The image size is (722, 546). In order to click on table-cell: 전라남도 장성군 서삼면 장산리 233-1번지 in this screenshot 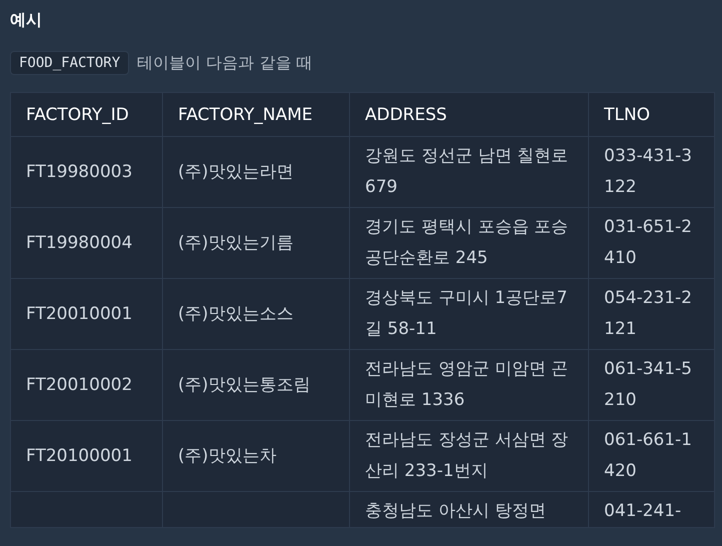, I will do `click(469, 456)`.